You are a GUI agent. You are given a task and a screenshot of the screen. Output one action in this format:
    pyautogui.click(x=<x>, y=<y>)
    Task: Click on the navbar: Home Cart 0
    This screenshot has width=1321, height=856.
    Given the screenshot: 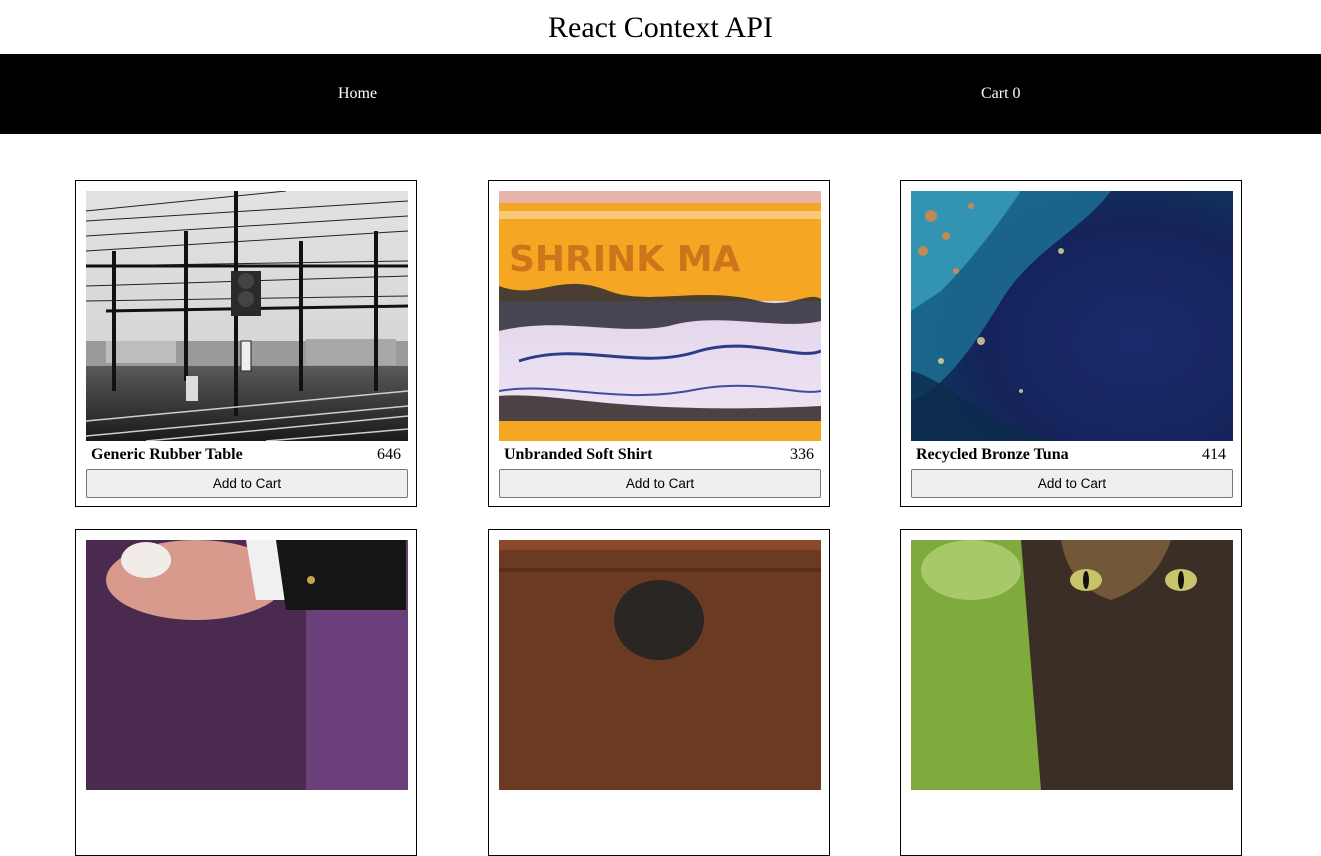 What is the action you would take?
    pyautogui.click(x=660, y=94)
    